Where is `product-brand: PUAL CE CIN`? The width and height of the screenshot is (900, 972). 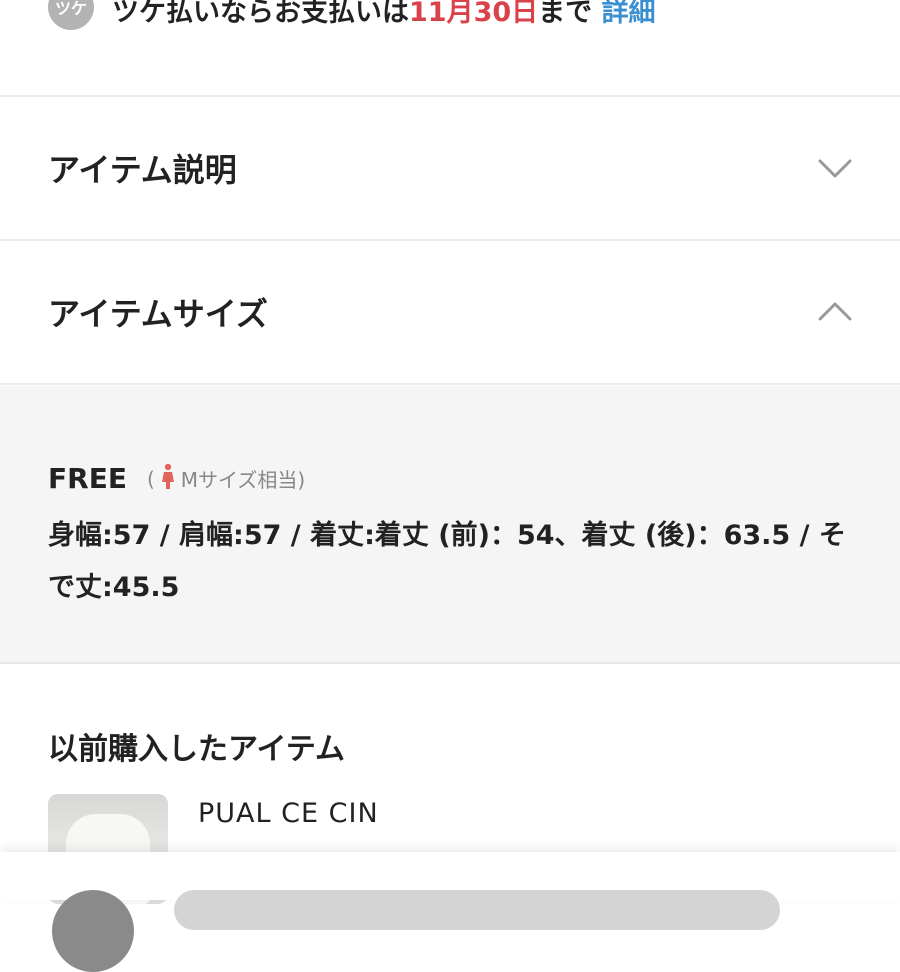
product-brand: PUAL CE CIN is located at coordinates (288, 813).